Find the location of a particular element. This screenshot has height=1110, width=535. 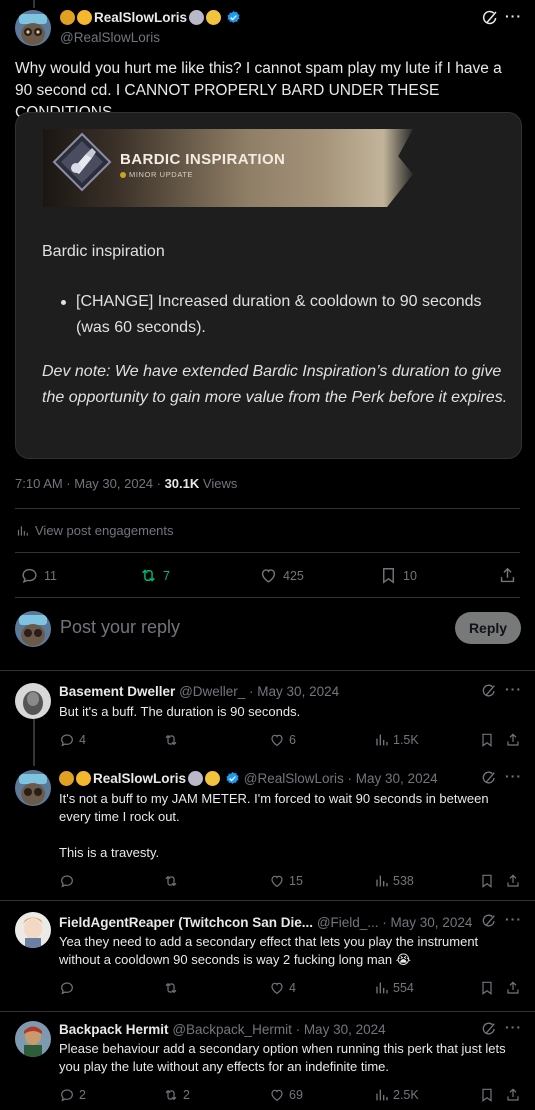

like-button: 4 is located at coordinates (282, 988).